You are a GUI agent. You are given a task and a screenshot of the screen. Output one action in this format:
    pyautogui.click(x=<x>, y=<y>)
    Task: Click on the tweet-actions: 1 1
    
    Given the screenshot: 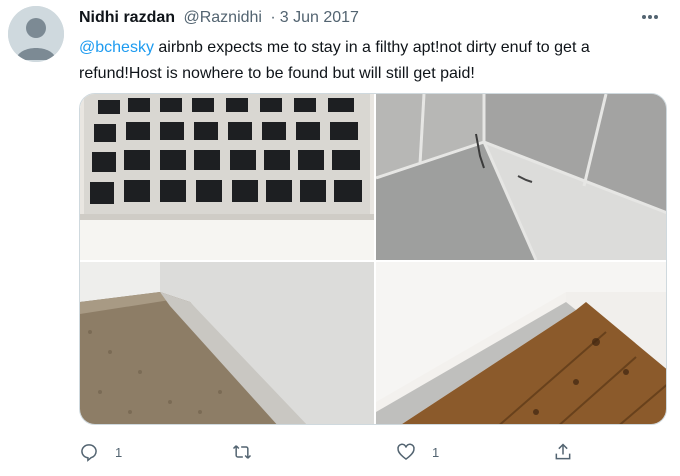 What is the action you would take?
    pyautogui.click(x=349, y=452)
    